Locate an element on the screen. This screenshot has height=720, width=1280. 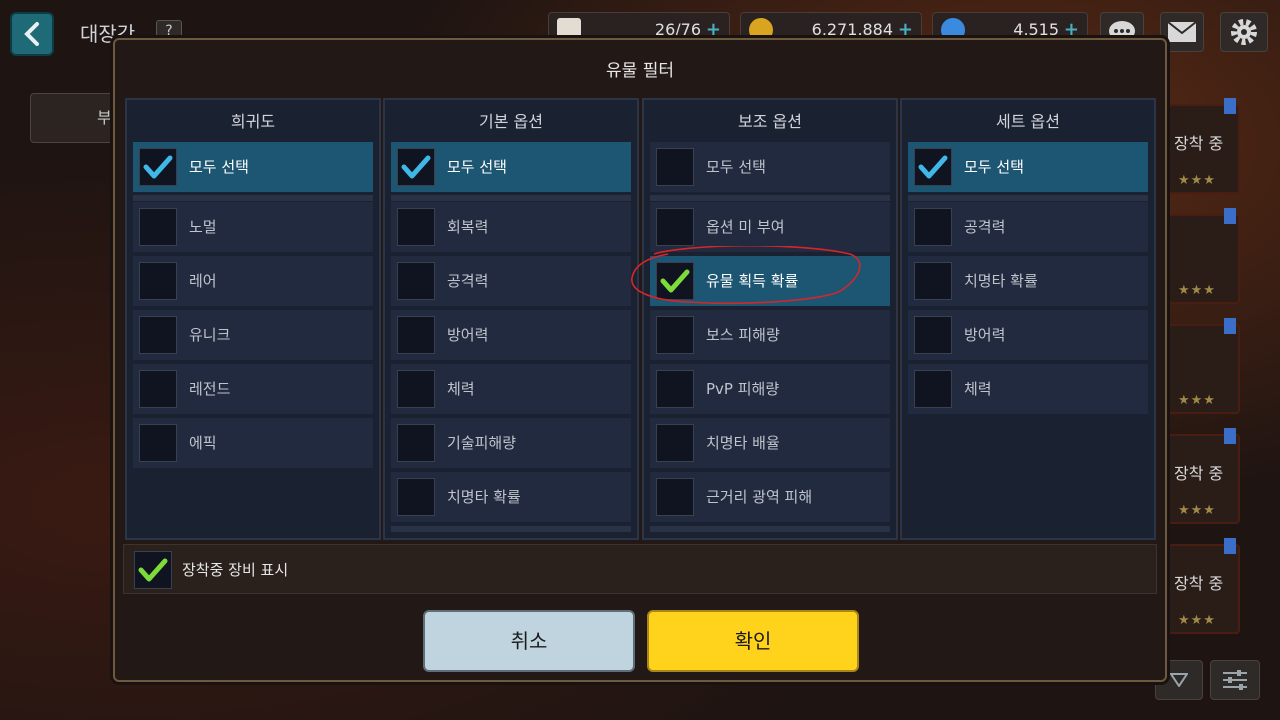
select-all-rarity: 모두 선택 is located at coordinates (253, 167).